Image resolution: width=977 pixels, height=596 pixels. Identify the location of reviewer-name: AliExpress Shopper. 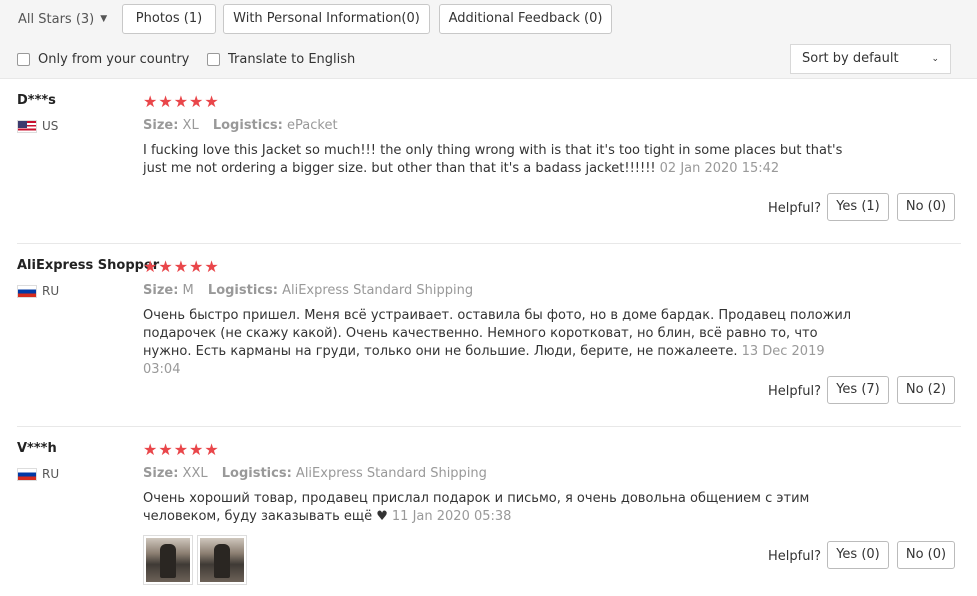
(88, 265).